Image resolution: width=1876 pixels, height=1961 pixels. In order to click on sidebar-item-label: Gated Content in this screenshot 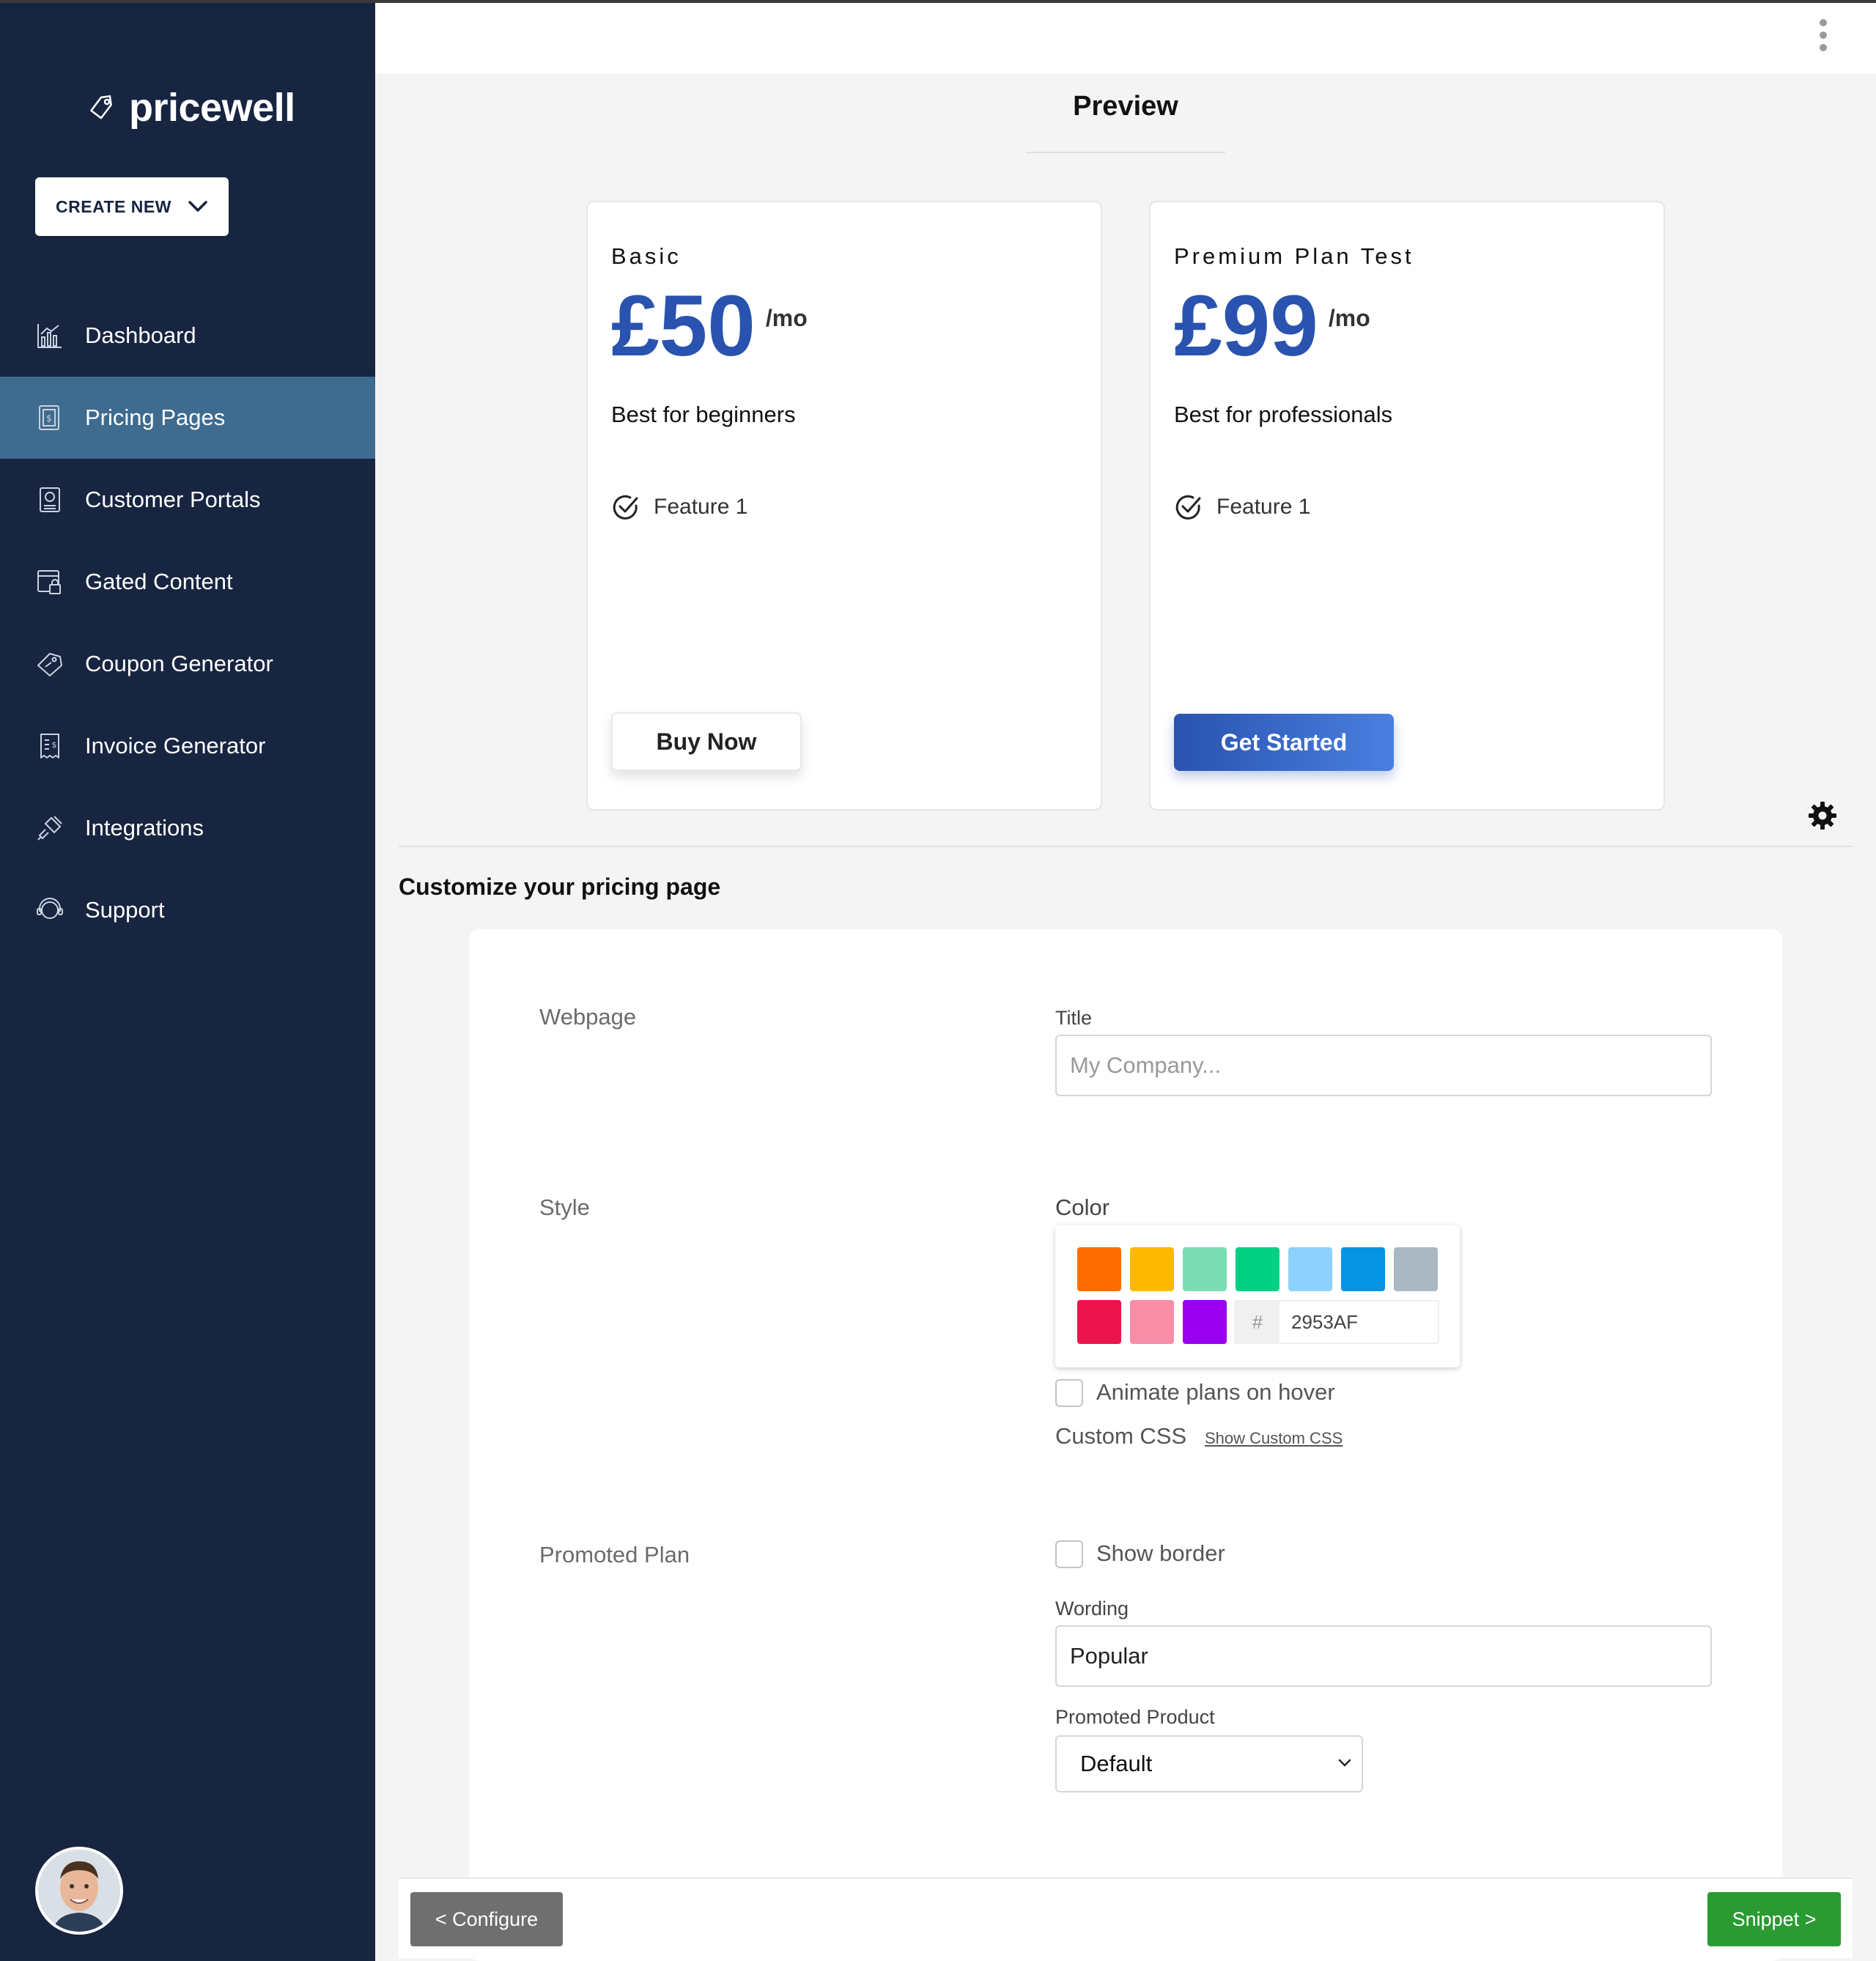, I will do `click(159, 581)`.